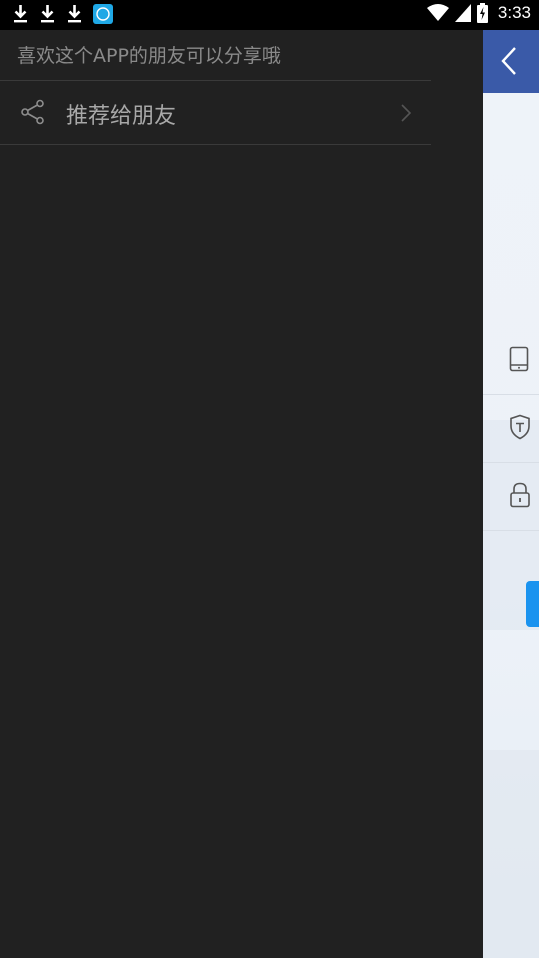 The image size is (539, 958). Describe the element at coordinates (437, 12) in the screenshot. I see `wifi-icon` at that location.